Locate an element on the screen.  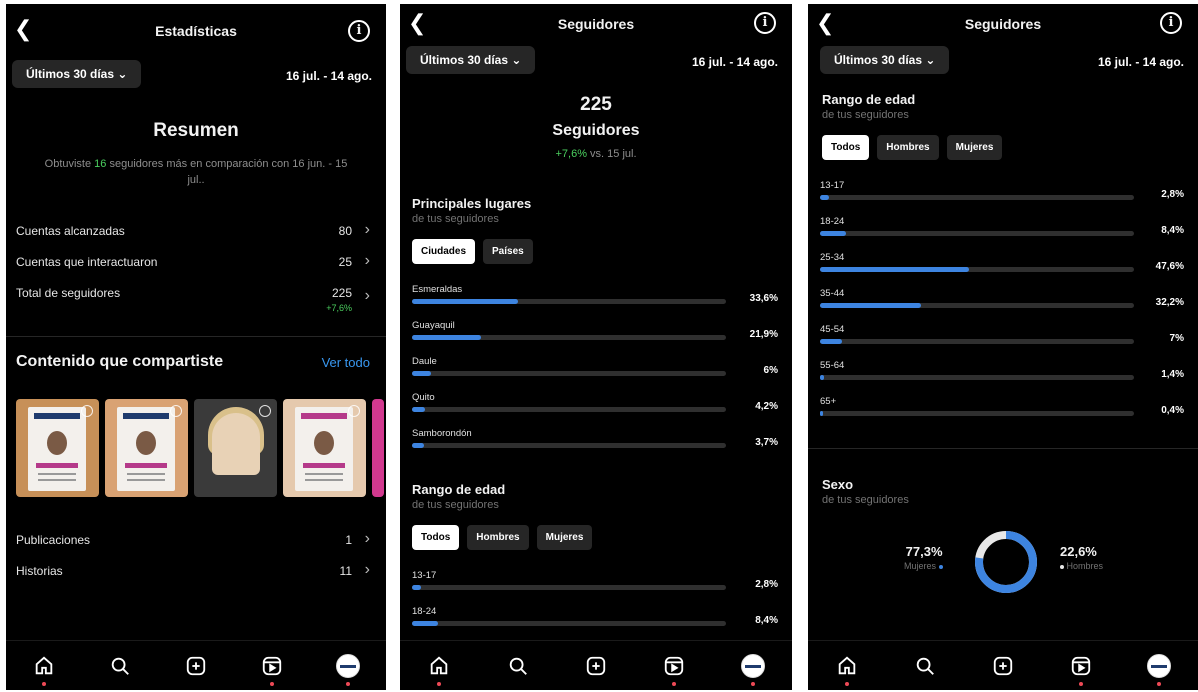
summary-title: Resumen is located at coordinates (196, 130).